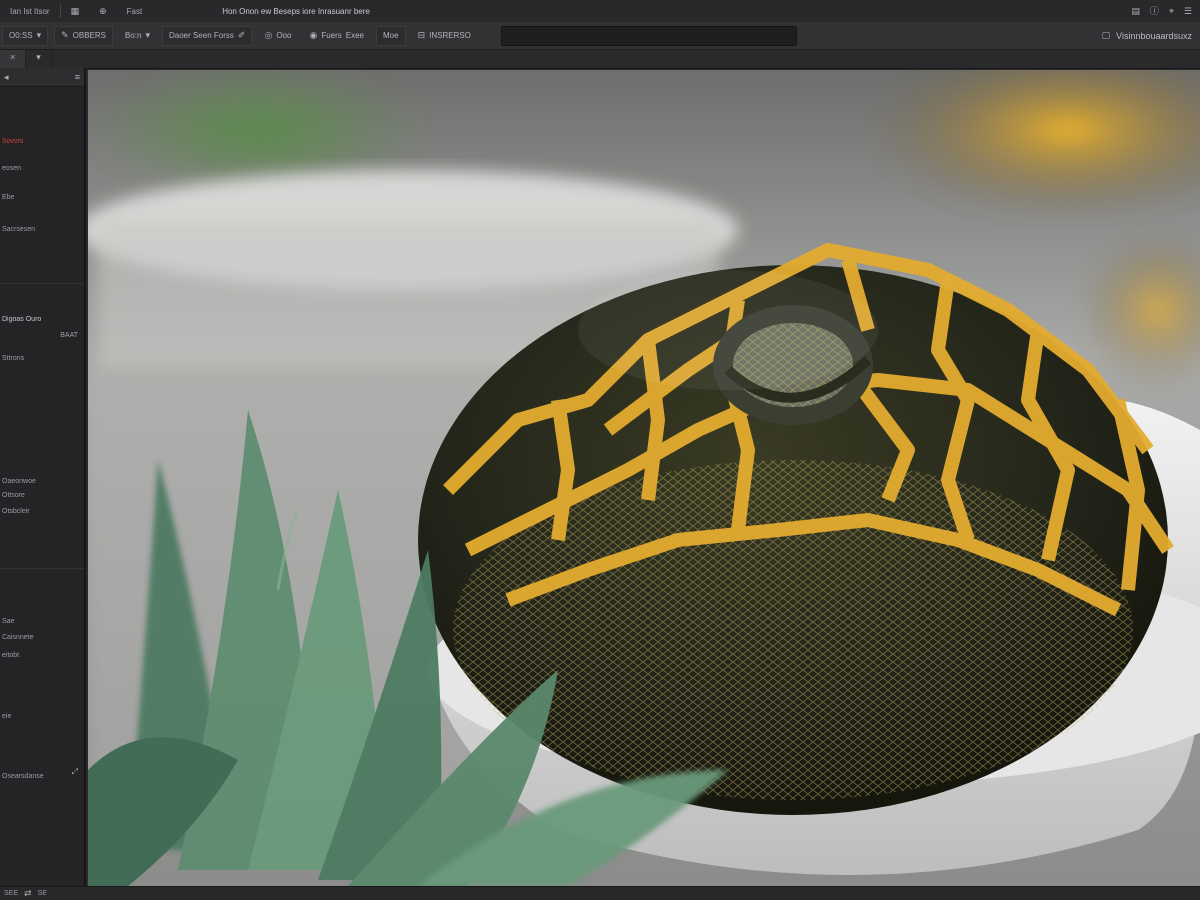 The height and width of the screenshot is (900, 1200). I want to click on mode-dropdown: ✎ OBBERS, so click(83, 35).